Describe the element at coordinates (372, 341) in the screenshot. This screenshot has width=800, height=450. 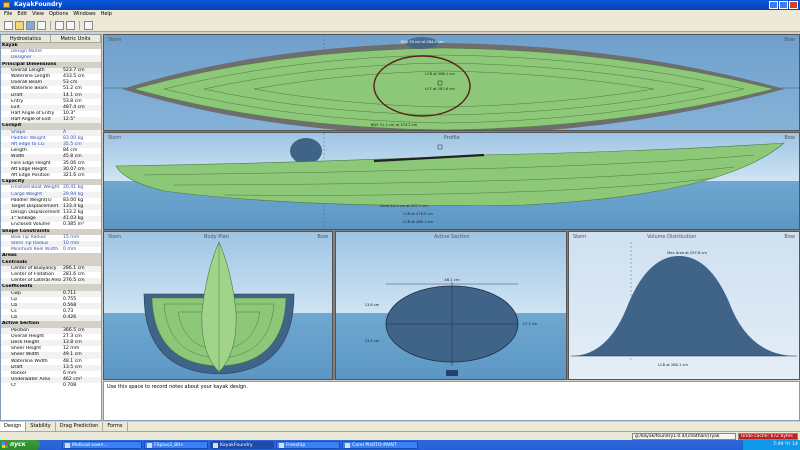
I see `section-draft-annotation: 13.5 cm` at that location.